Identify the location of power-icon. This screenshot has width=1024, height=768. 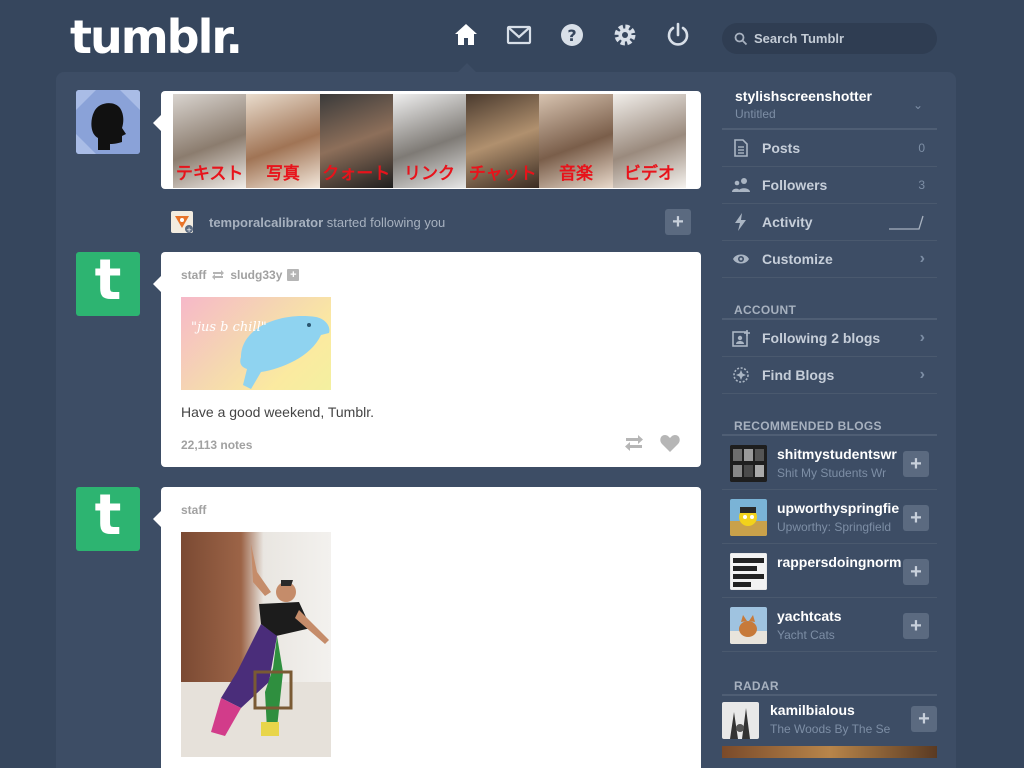
(678, 35).